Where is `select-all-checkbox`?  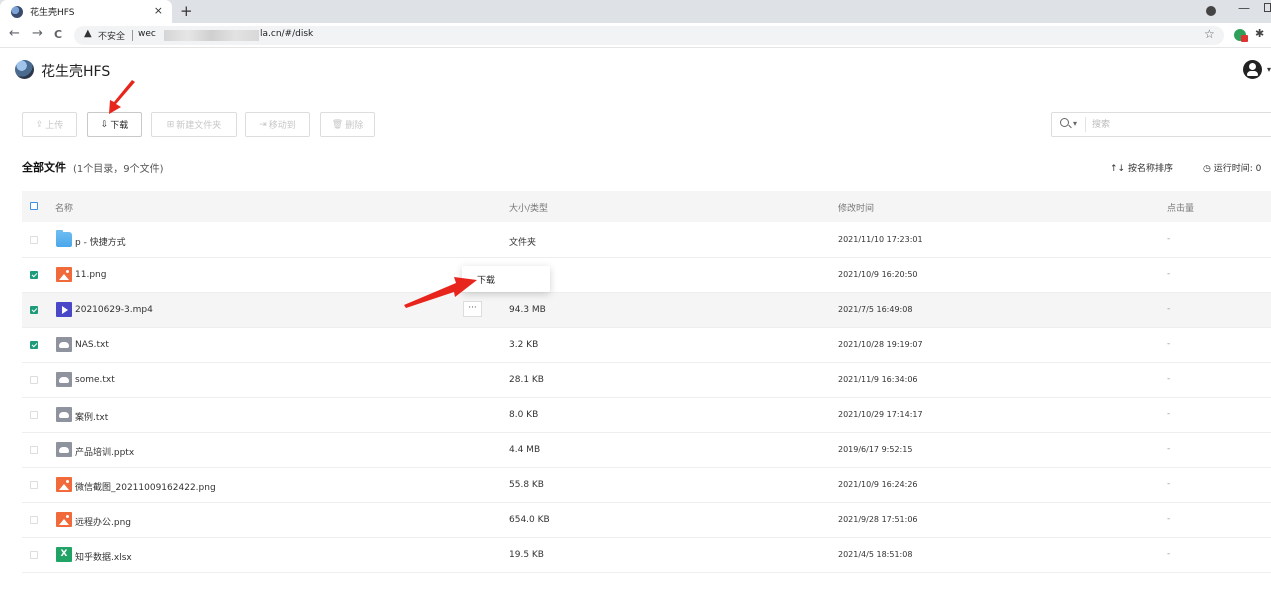
select-all-checkbox is located at coordinates (34, 206).